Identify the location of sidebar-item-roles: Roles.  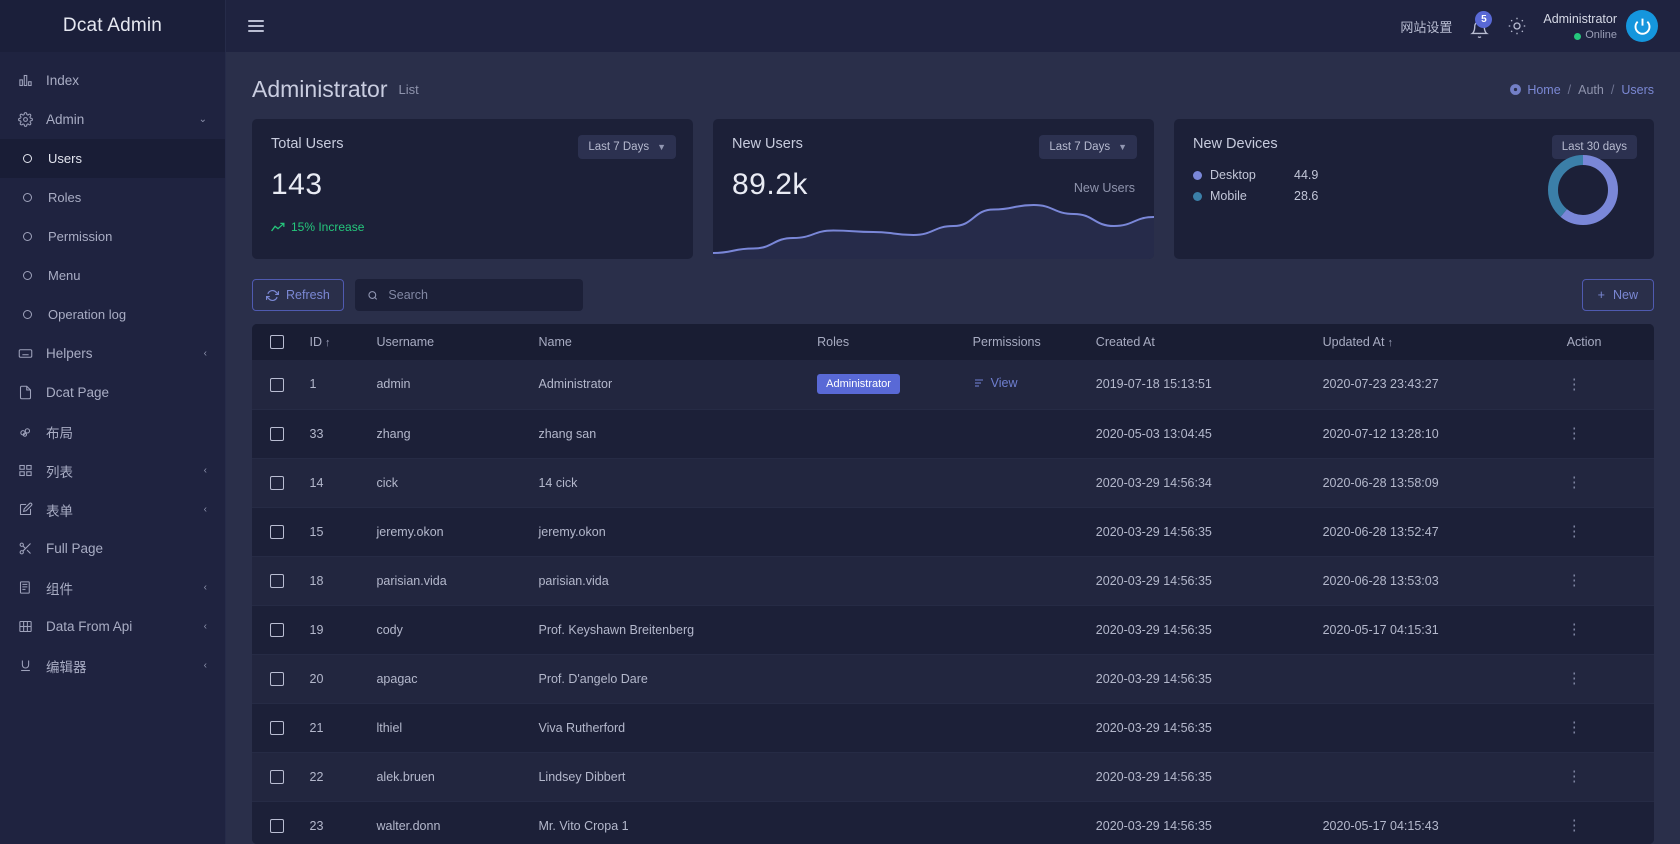
(112, 197).